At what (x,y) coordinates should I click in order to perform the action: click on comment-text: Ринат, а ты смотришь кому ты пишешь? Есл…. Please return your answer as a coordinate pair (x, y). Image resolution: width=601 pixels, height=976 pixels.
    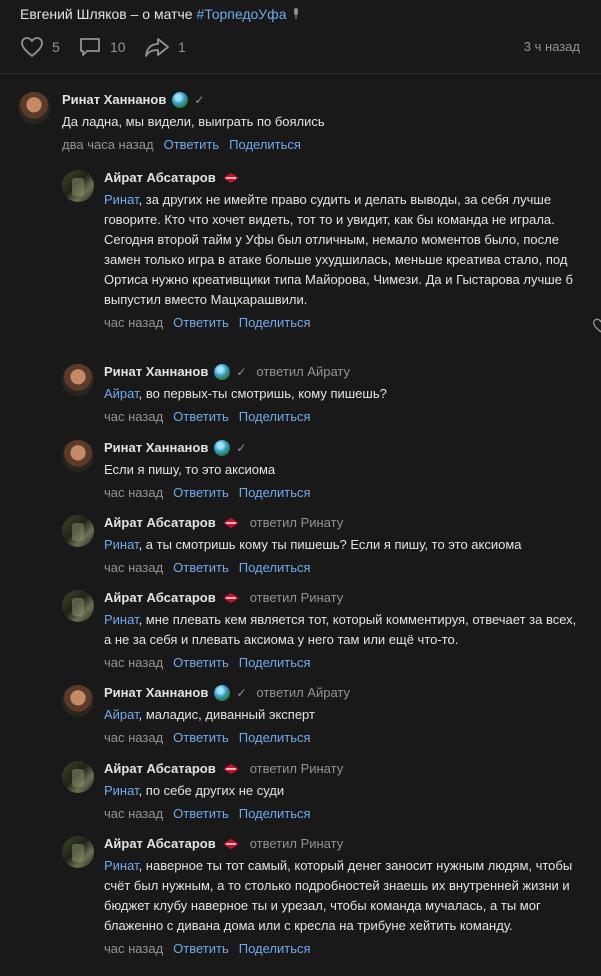
    Looking at the image, I should click on (313, 544).